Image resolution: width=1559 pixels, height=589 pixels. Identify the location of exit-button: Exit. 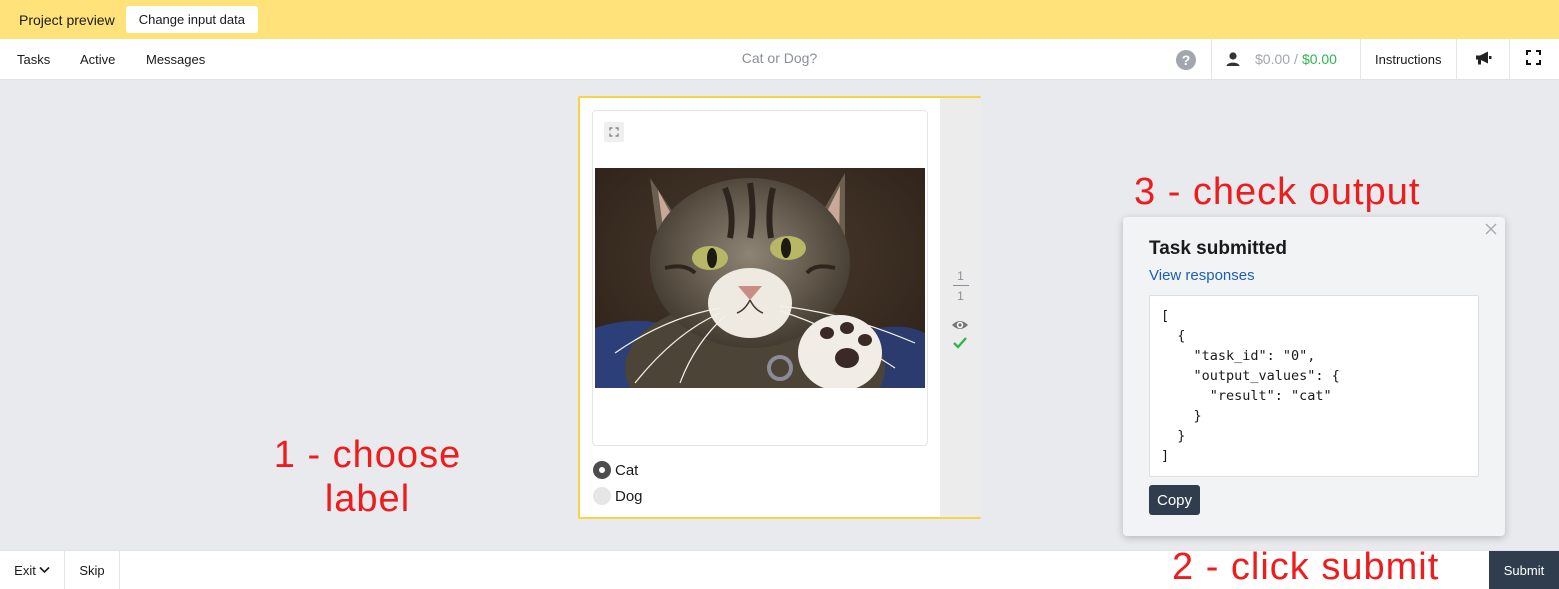
(32, 570).